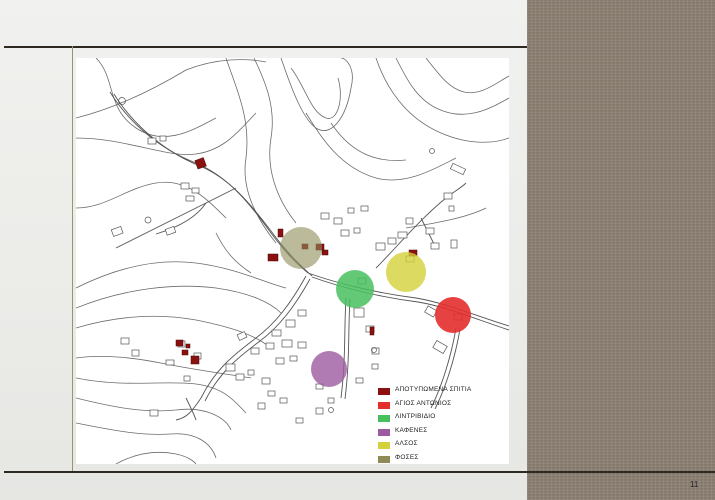  Describe the element at coordinates (448, 461) in the screenshot. I see `legend-item: ΦΟΣΕΣ` at that location.